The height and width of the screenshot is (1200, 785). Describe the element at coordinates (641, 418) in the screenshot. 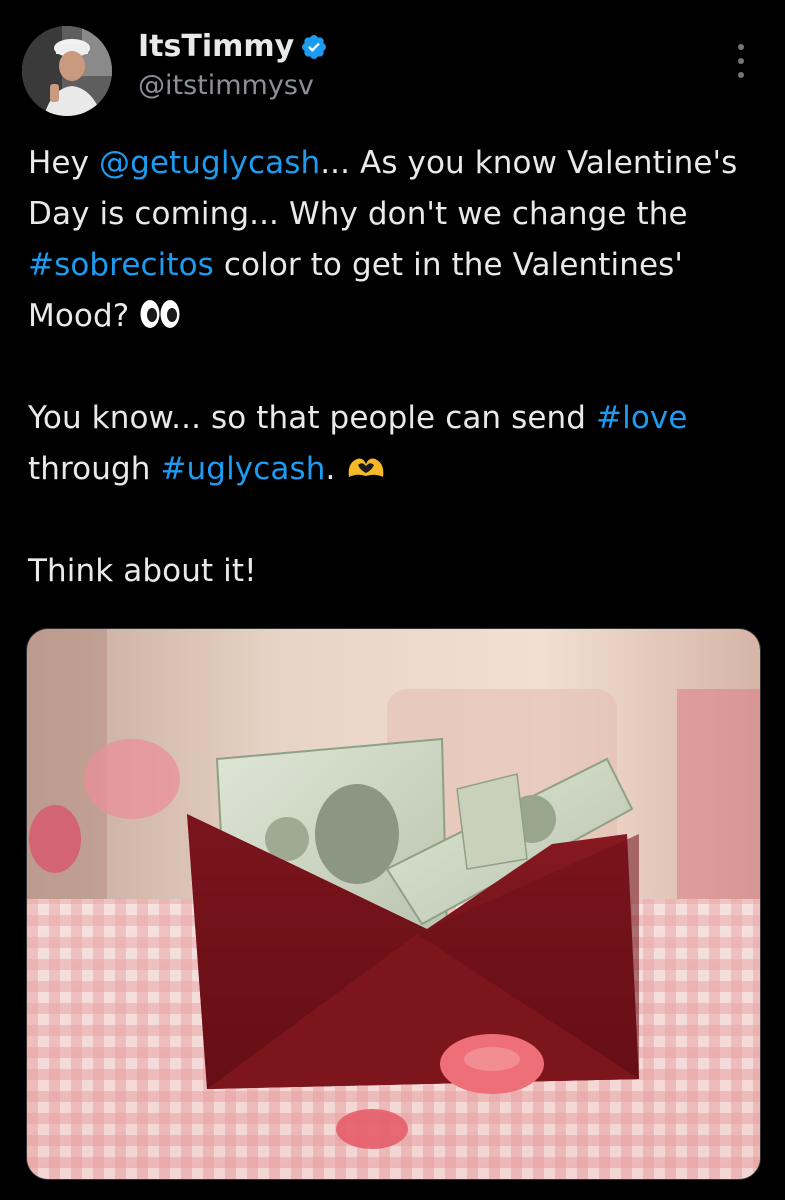

I see `hashtag-link: #love` at that location.